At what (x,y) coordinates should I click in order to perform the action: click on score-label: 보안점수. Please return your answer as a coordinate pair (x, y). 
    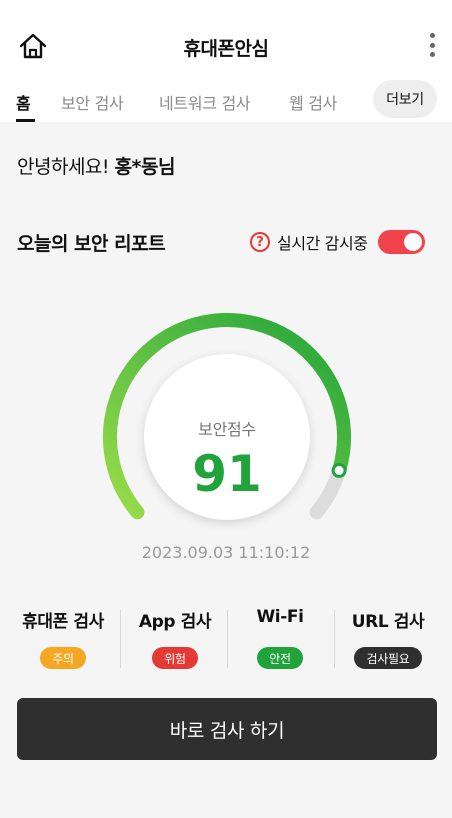
    Looking at the image, I should click on (227, 429).